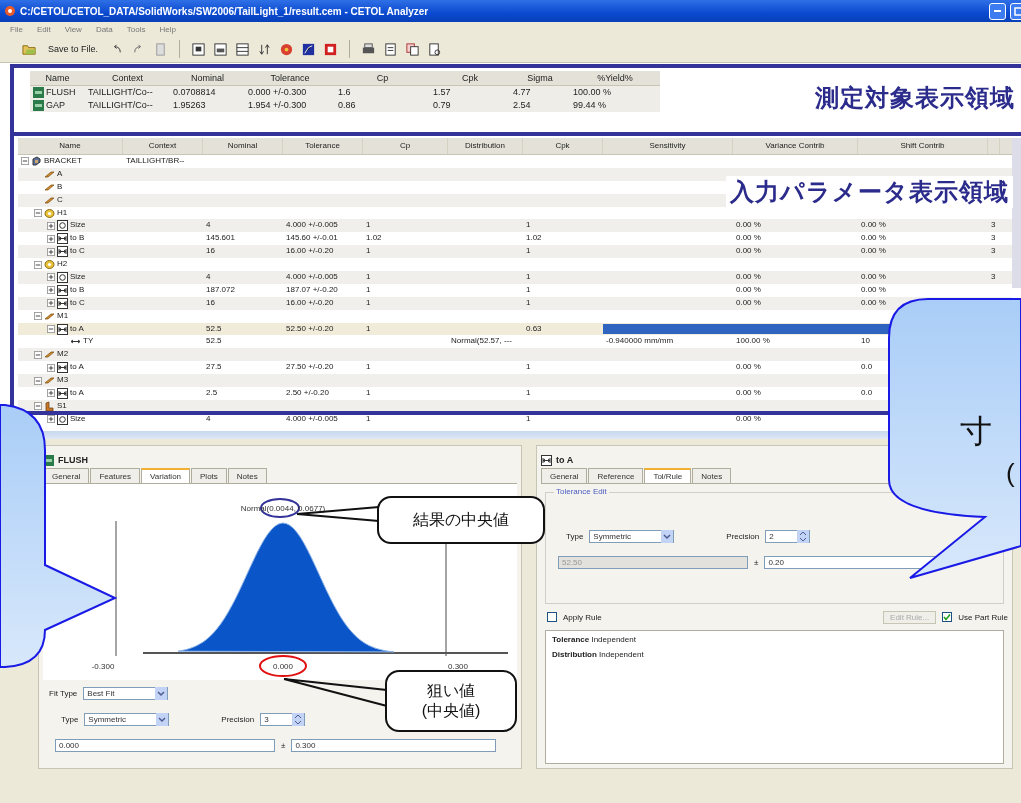 The image size is (1021, 803). I want to click on minimize-button, so click(997, 11).